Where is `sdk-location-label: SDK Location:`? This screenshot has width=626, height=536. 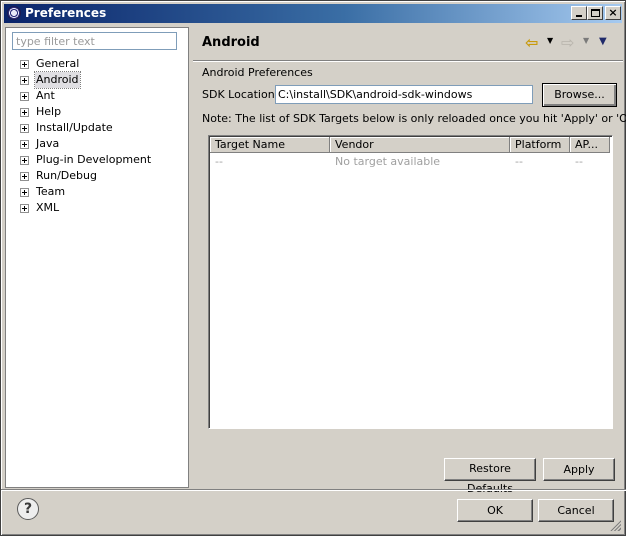
sdk-location-label: SDK Location: is located at coordinates (240, 94).